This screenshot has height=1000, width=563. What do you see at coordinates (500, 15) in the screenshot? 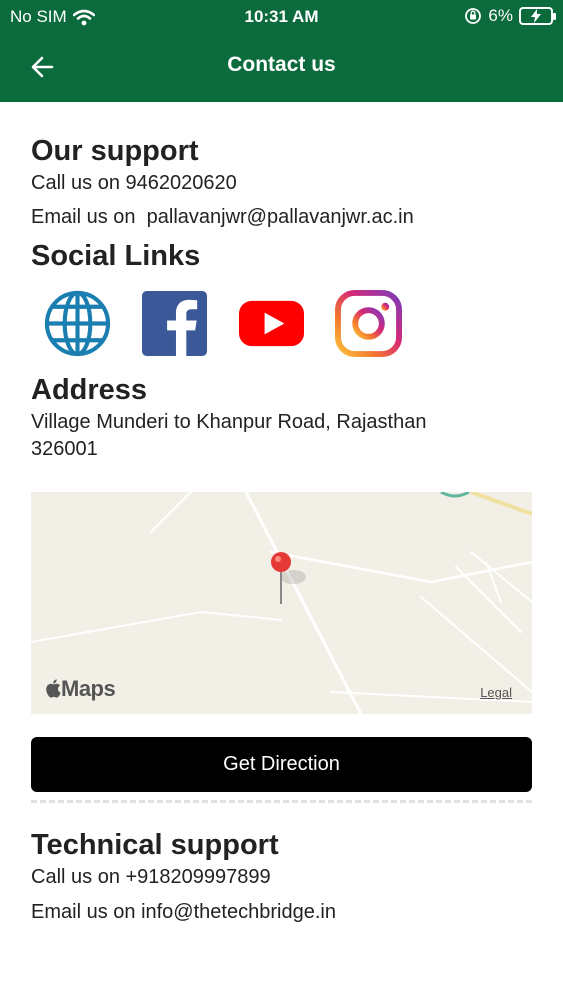
I see `battery-percent: 6%` at bounding box center [500, 15].